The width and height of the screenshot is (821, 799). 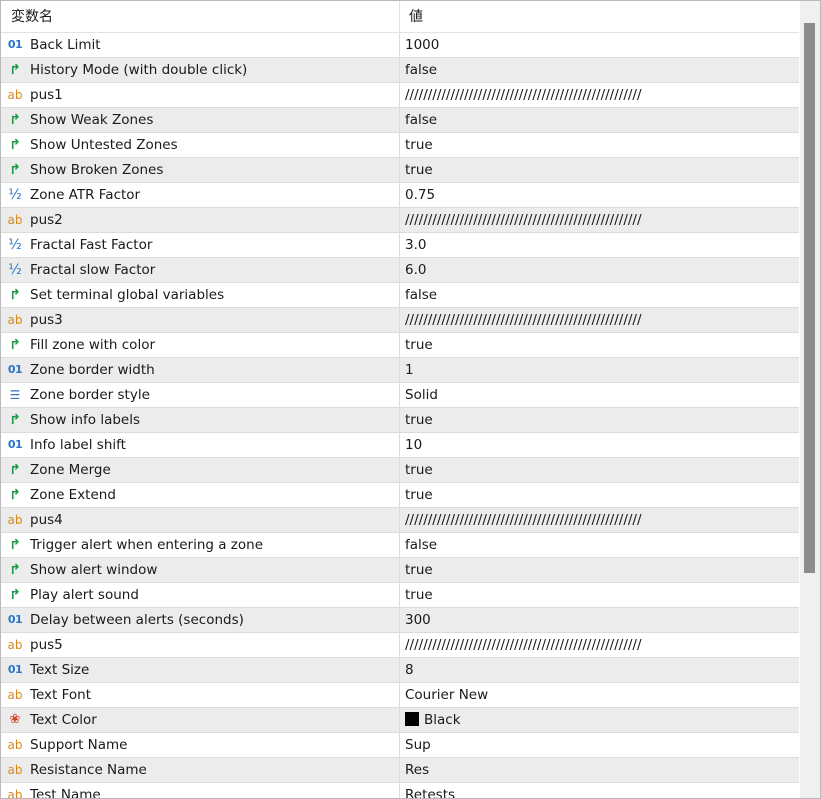 I want to click on parameter-row: 01 Text Size 8, so click(x=400, y=670).